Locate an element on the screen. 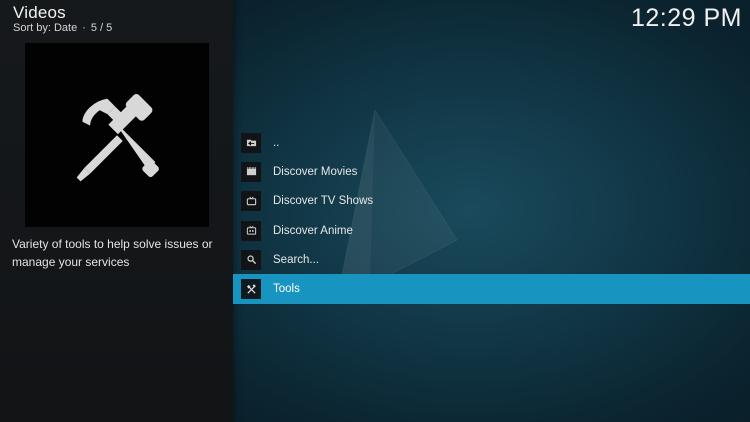 This screenshot has height=422, width=750. list-item-label: Discover Anime is located at coordinates (313, 230).